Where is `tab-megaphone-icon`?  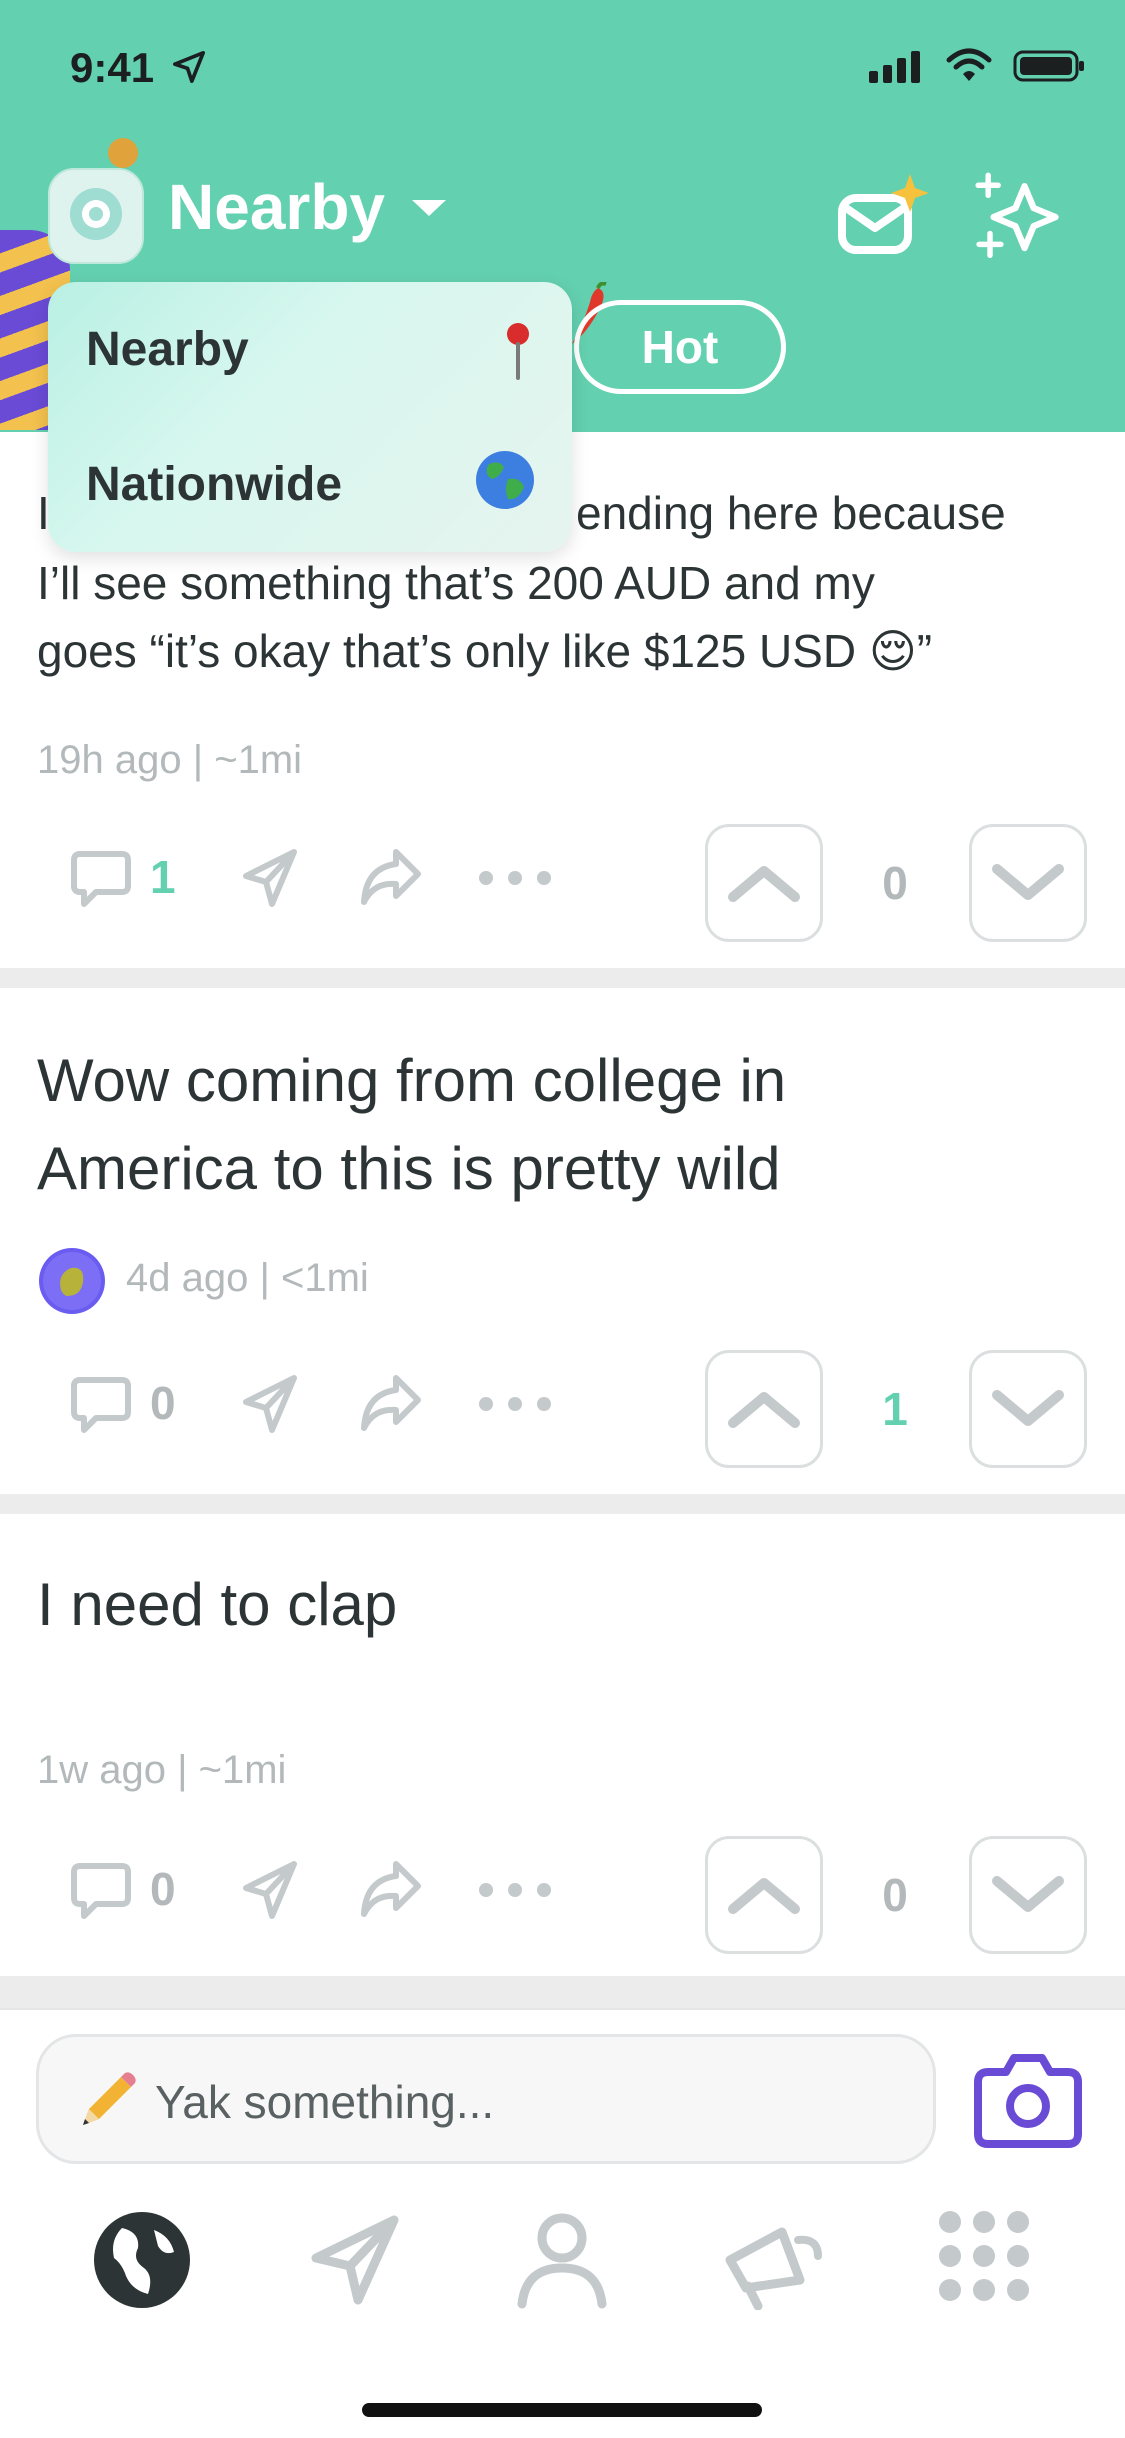 tab-megaphone-icon is located at coordinates (774, 2260).